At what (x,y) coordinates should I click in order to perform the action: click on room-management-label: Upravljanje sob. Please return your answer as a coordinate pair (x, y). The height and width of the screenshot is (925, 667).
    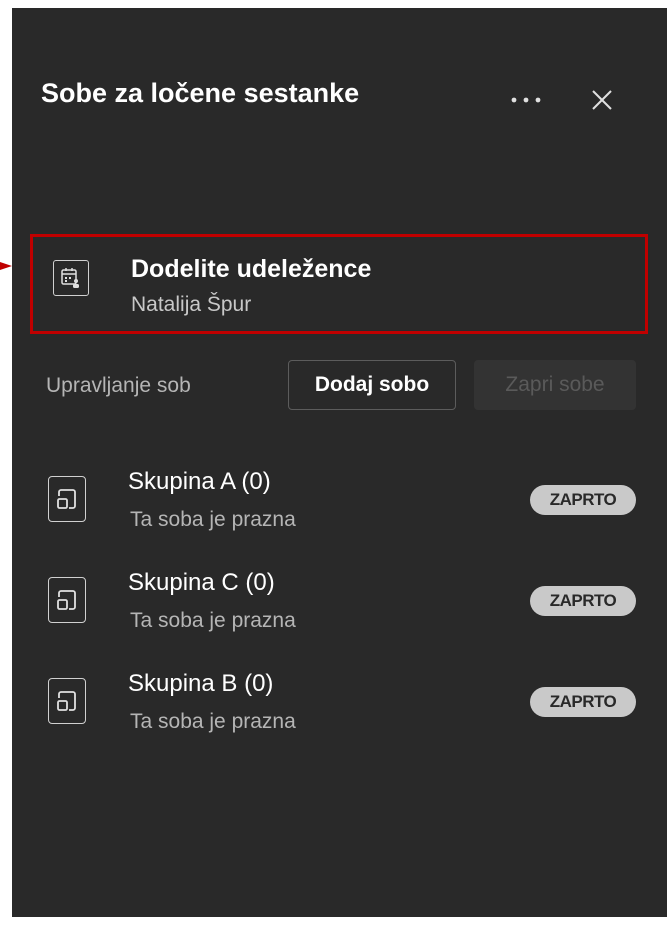
    Looking at the image, I should click on (118, 385).